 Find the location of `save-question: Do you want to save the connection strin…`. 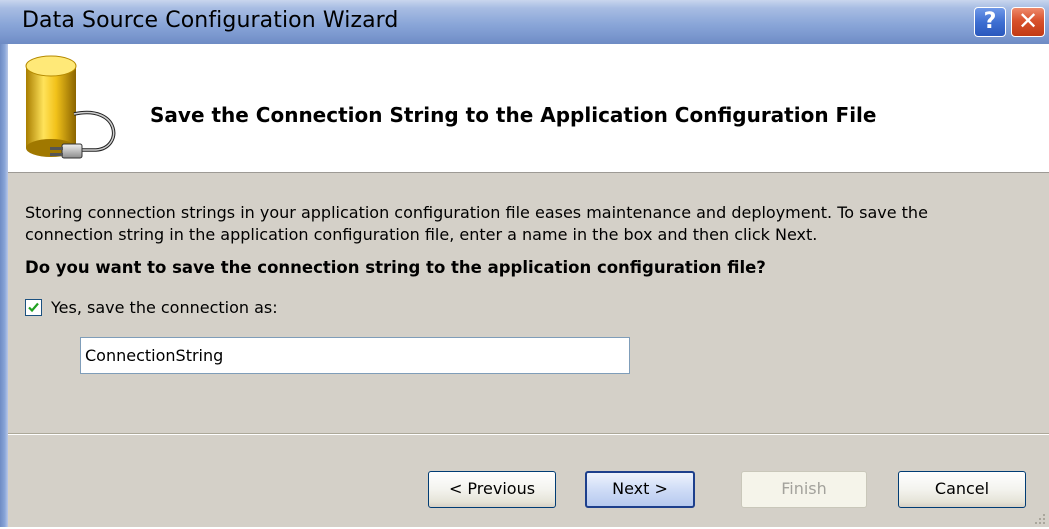

save-question: Do you want to save the connection strin… is located at coordinates (395, 267).